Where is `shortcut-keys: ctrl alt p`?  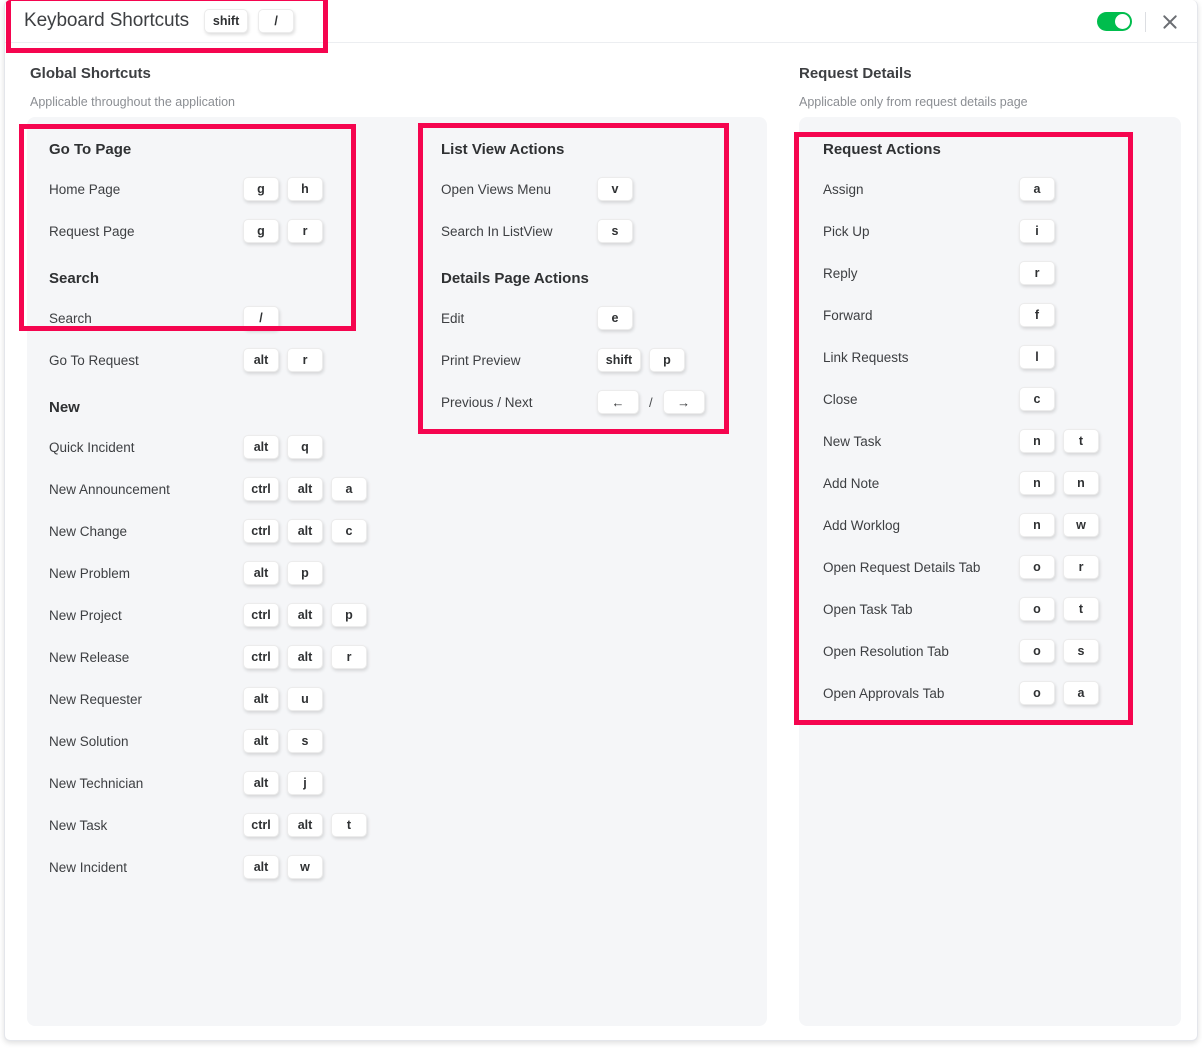 shortcut-keys: ctrl alt p is located at coordinates (305, 615).